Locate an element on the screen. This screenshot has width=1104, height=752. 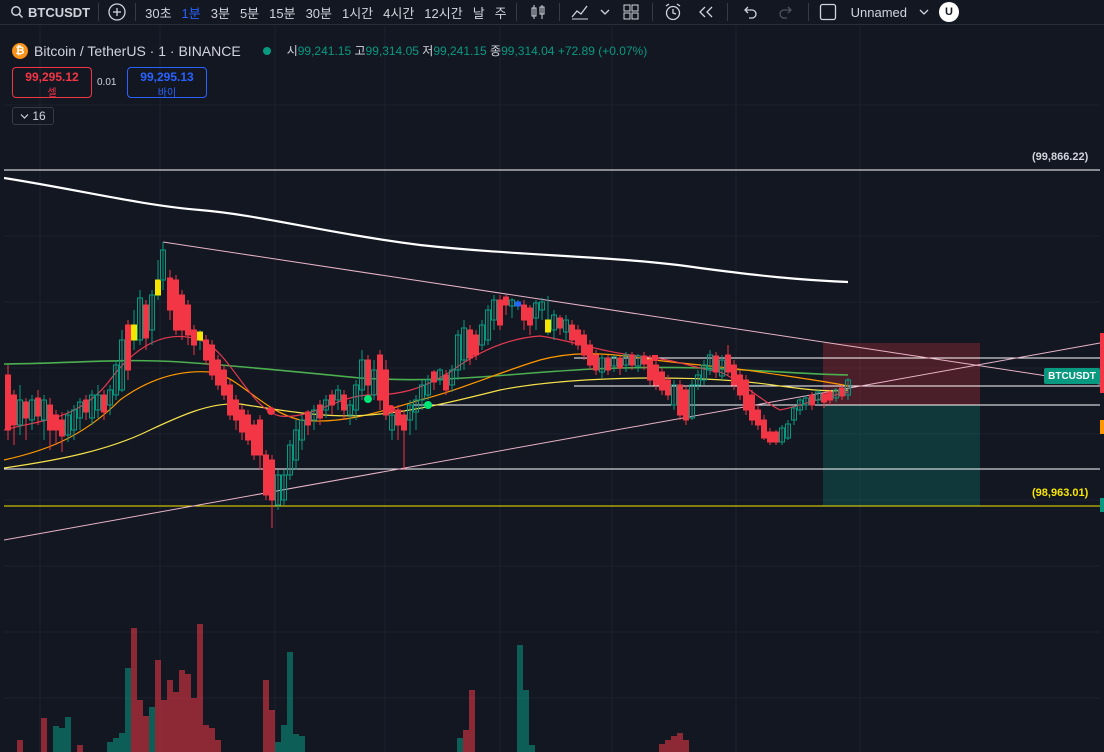
indicators-collapse-button: 16 is located at coordinates (33, 116).